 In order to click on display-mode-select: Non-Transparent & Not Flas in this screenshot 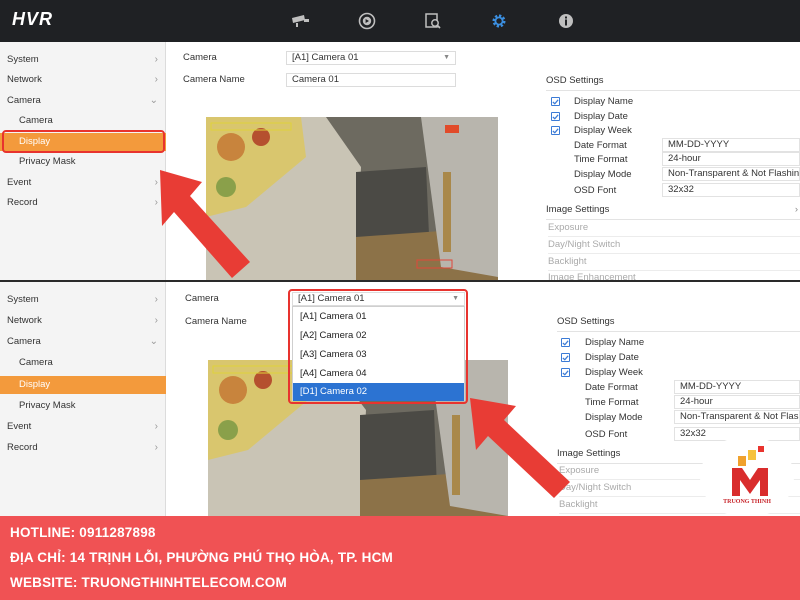, I will do `click(737, 417)`.